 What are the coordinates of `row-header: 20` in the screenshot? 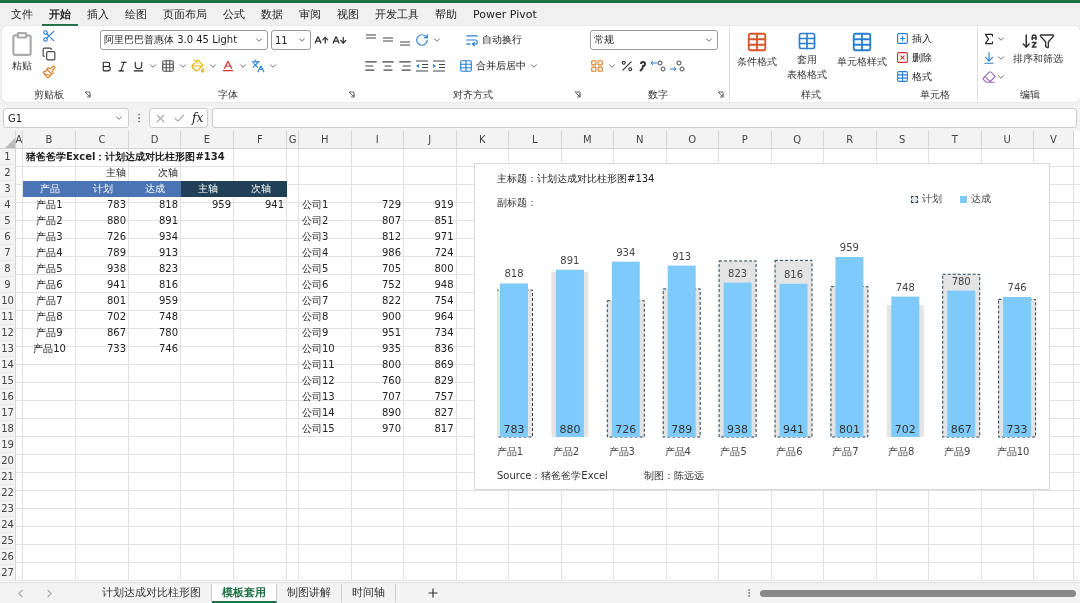 It's located at (8, 461).